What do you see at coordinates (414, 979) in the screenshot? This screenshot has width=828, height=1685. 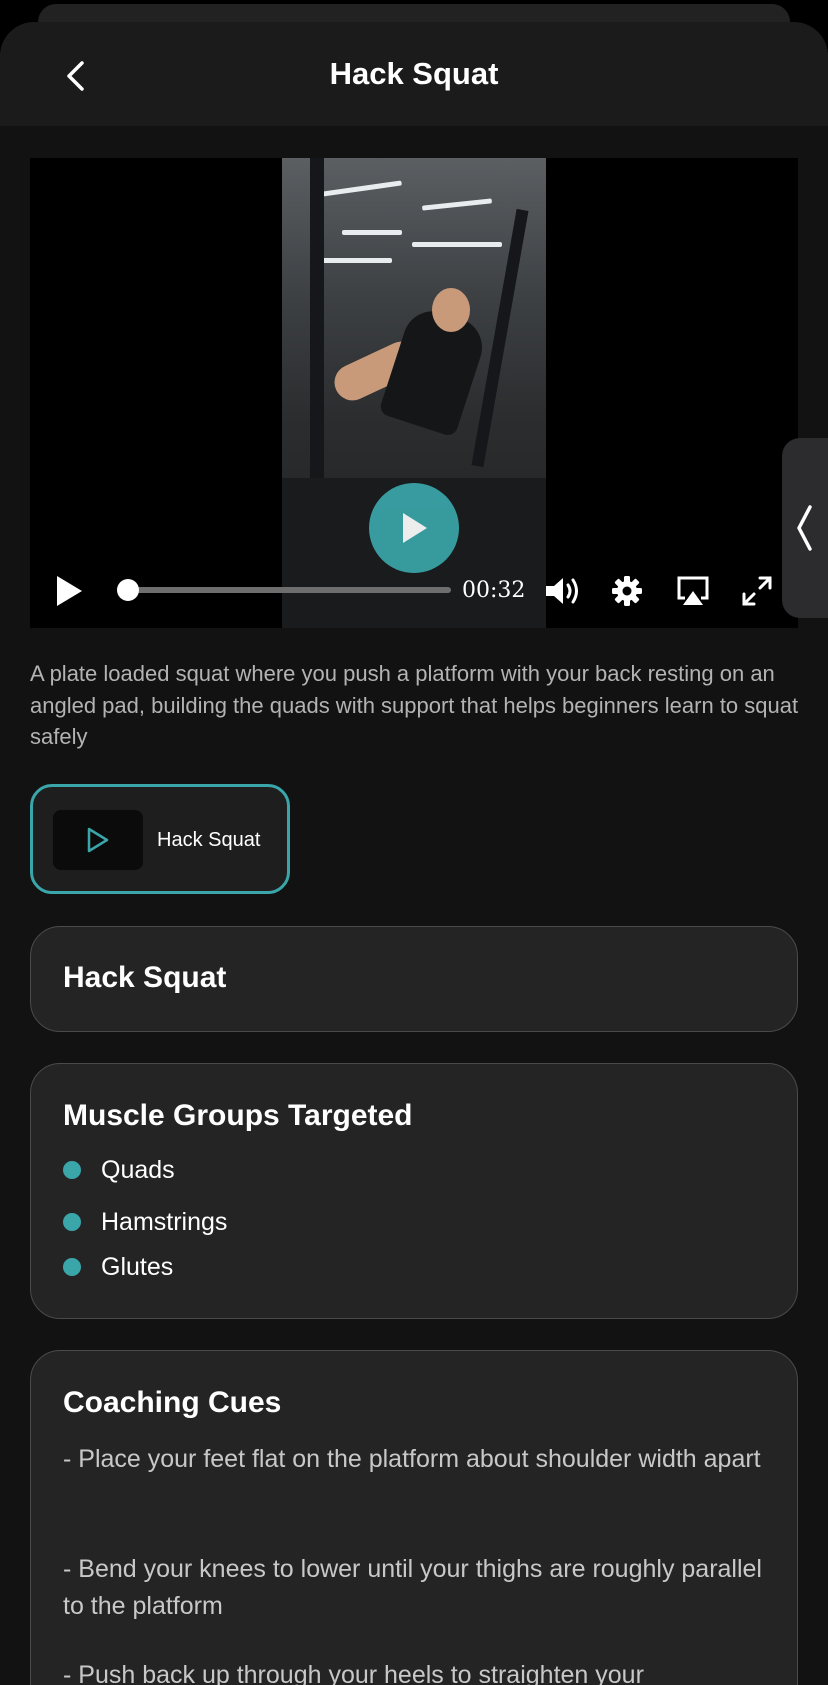 I see `exercise-name-card: Hack Squat` at bounding box center [414, 979].